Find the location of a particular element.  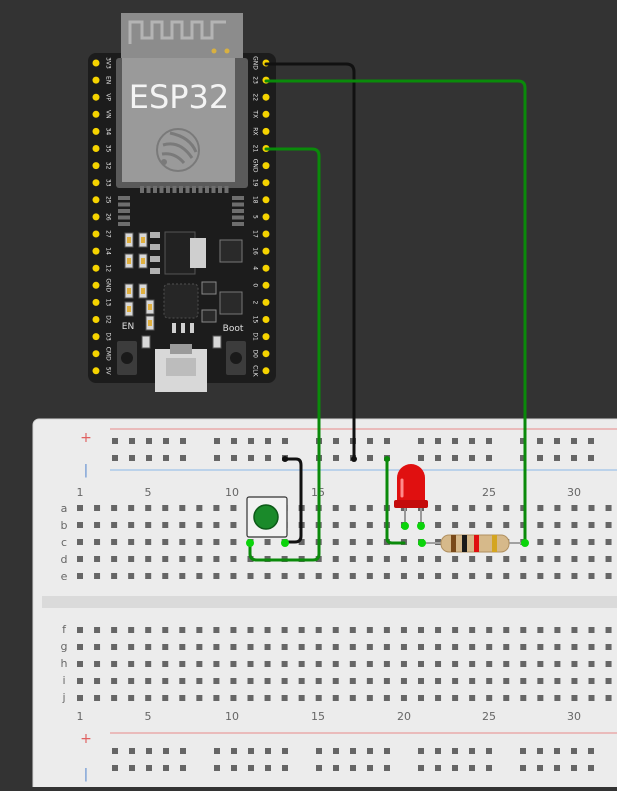

boot-button is located at coordinates (236, 358).